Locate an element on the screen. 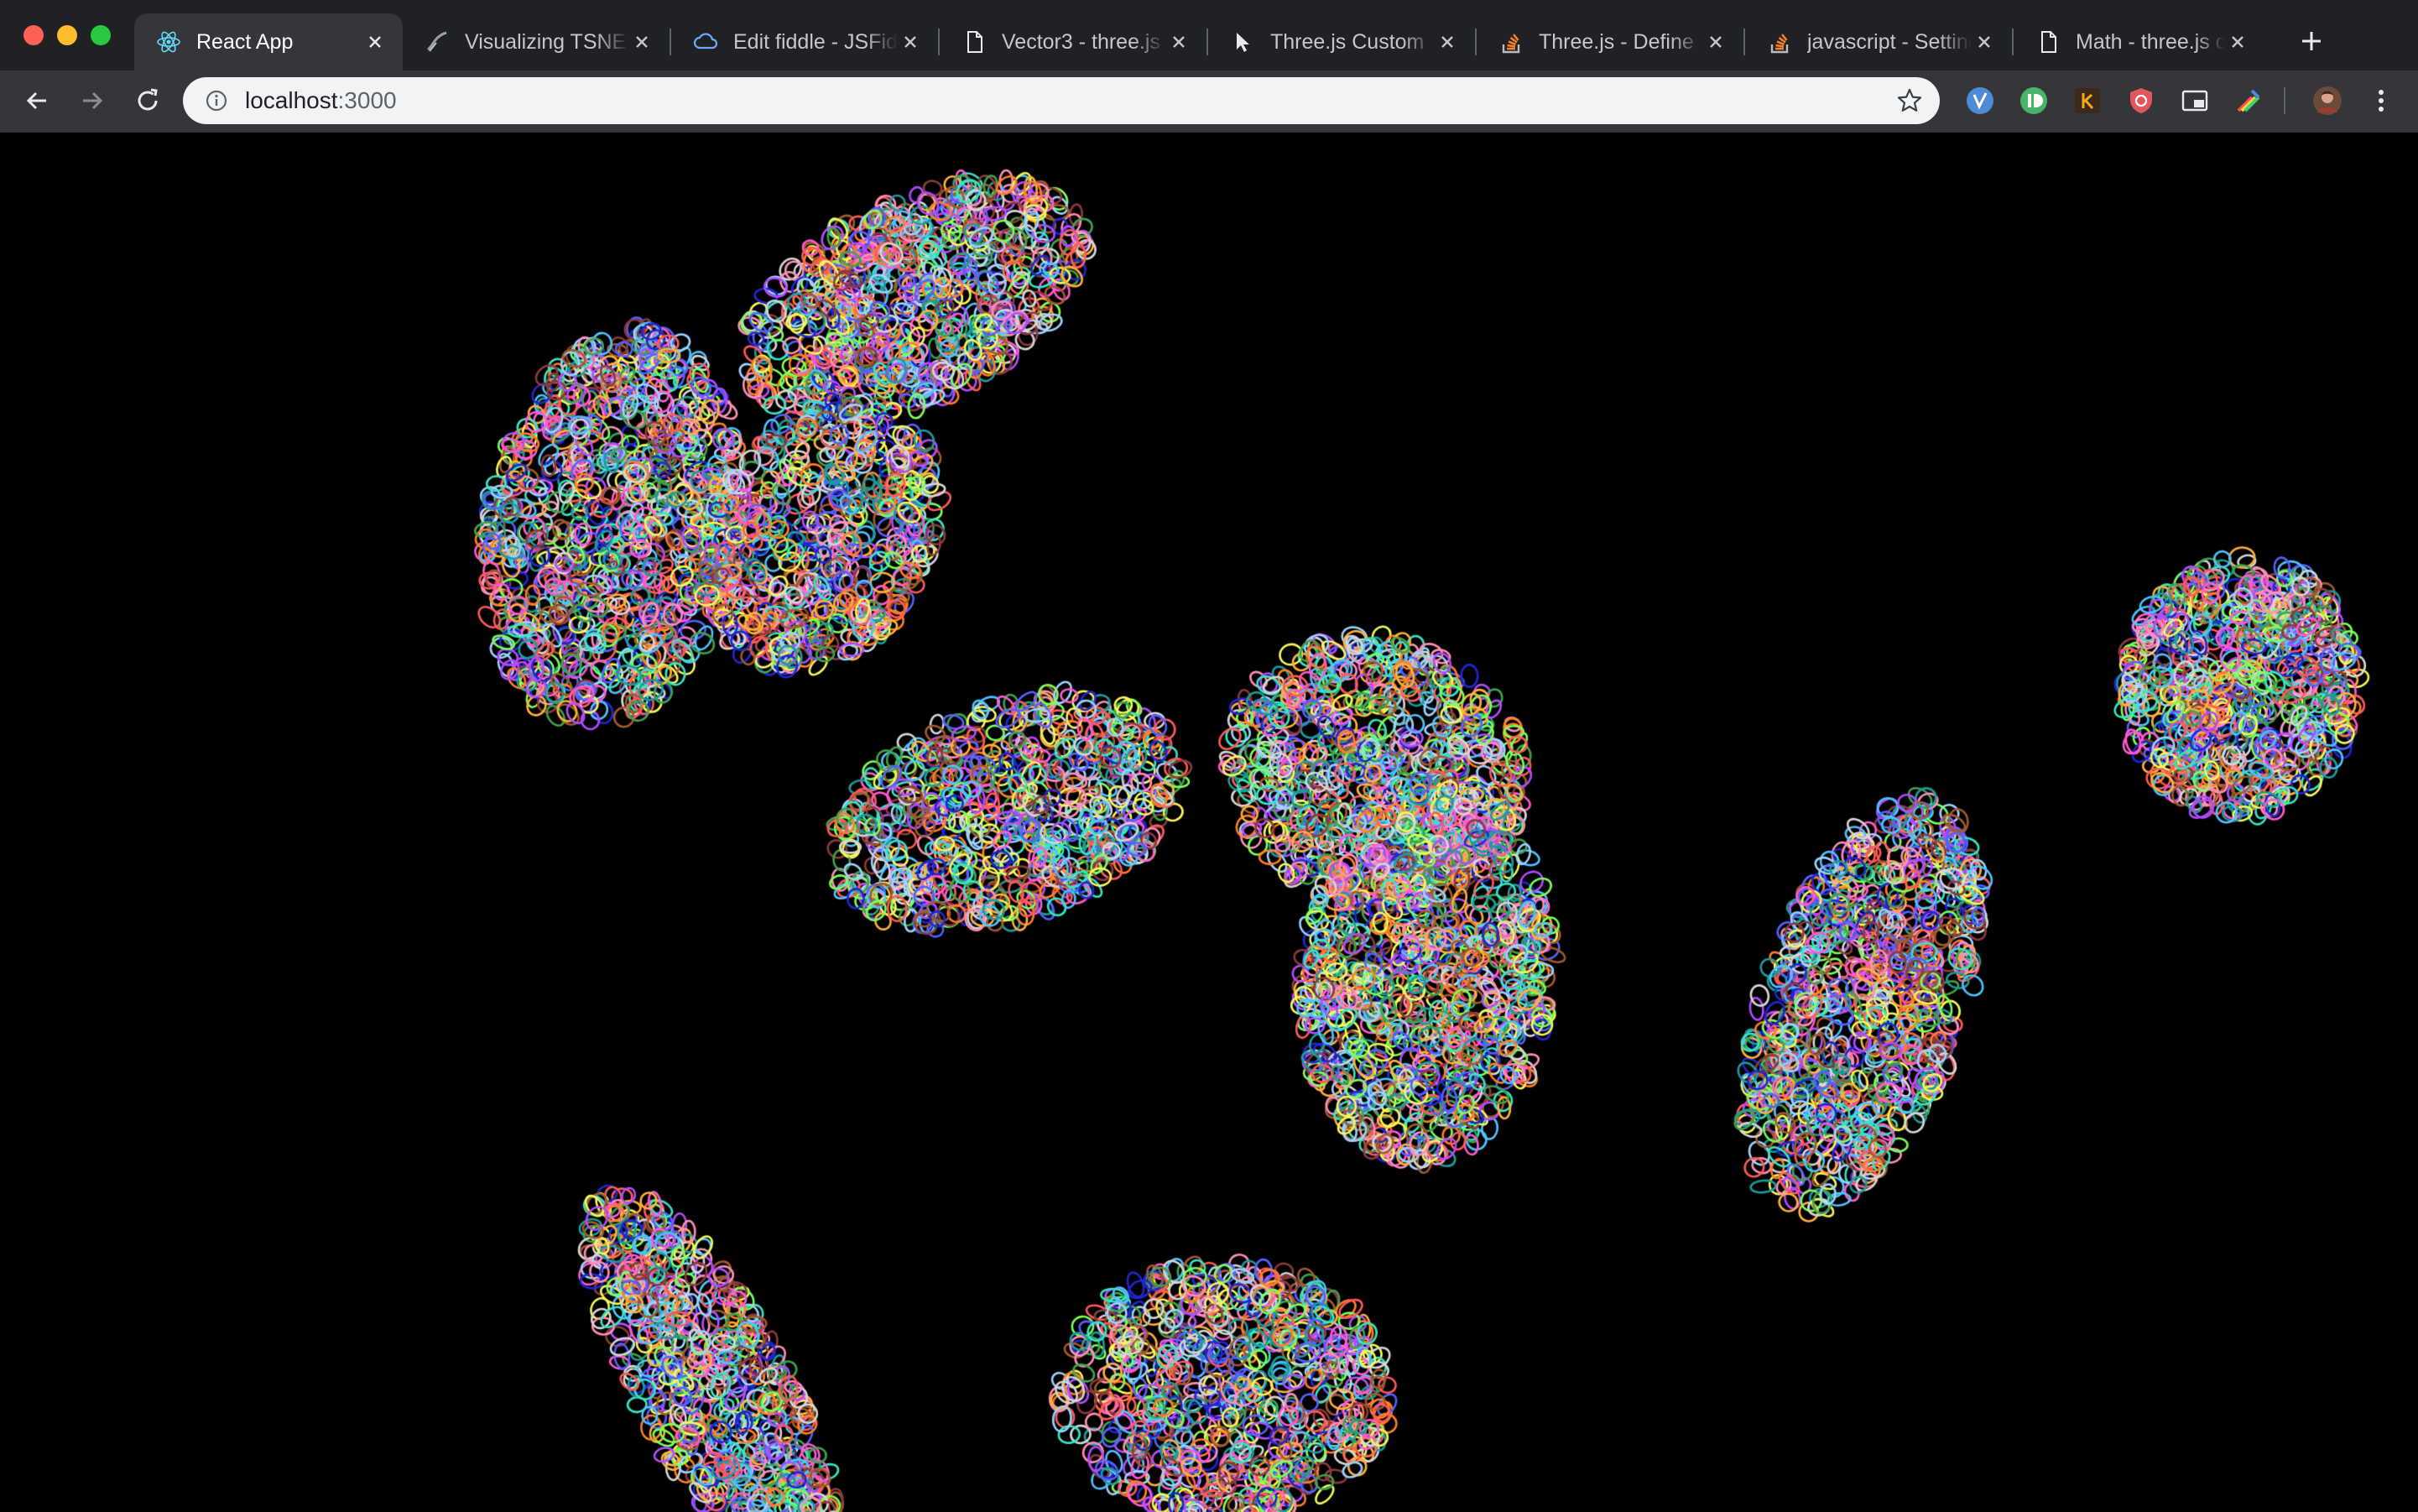 The width and height of the screenshot is (2418, 1512). arrow-right-icon is located at coordinates (93, 101).